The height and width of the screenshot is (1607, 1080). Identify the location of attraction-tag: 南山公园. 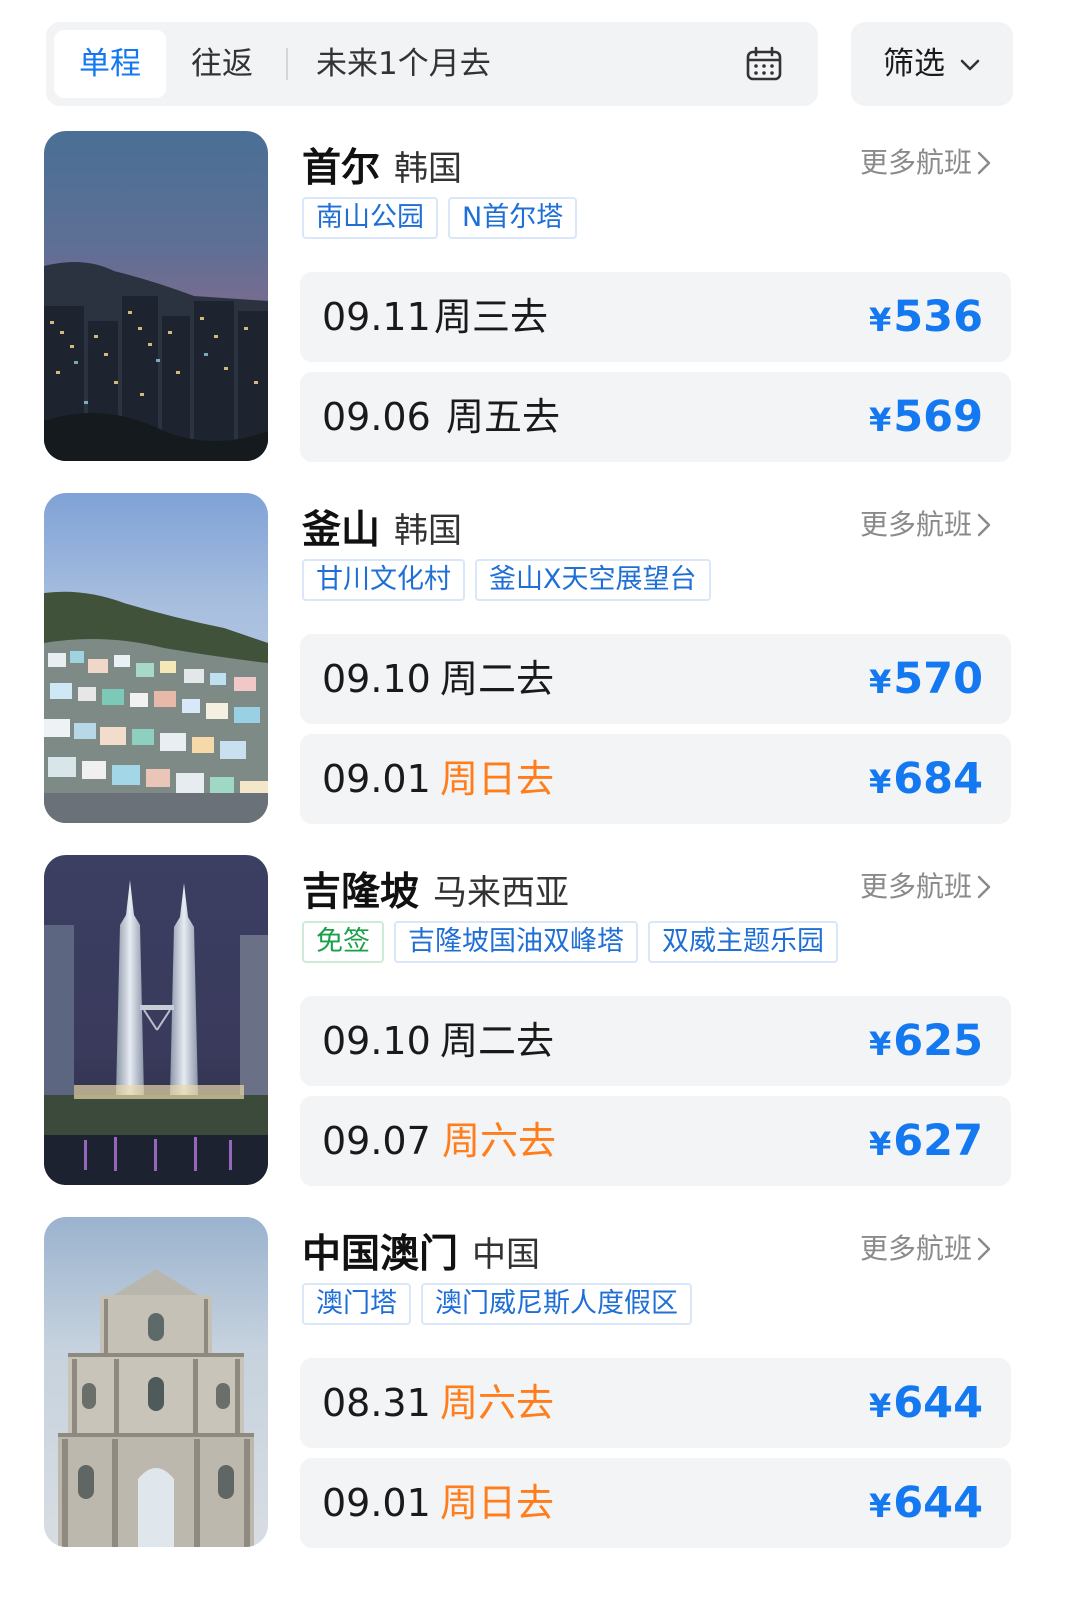
(370, 218).